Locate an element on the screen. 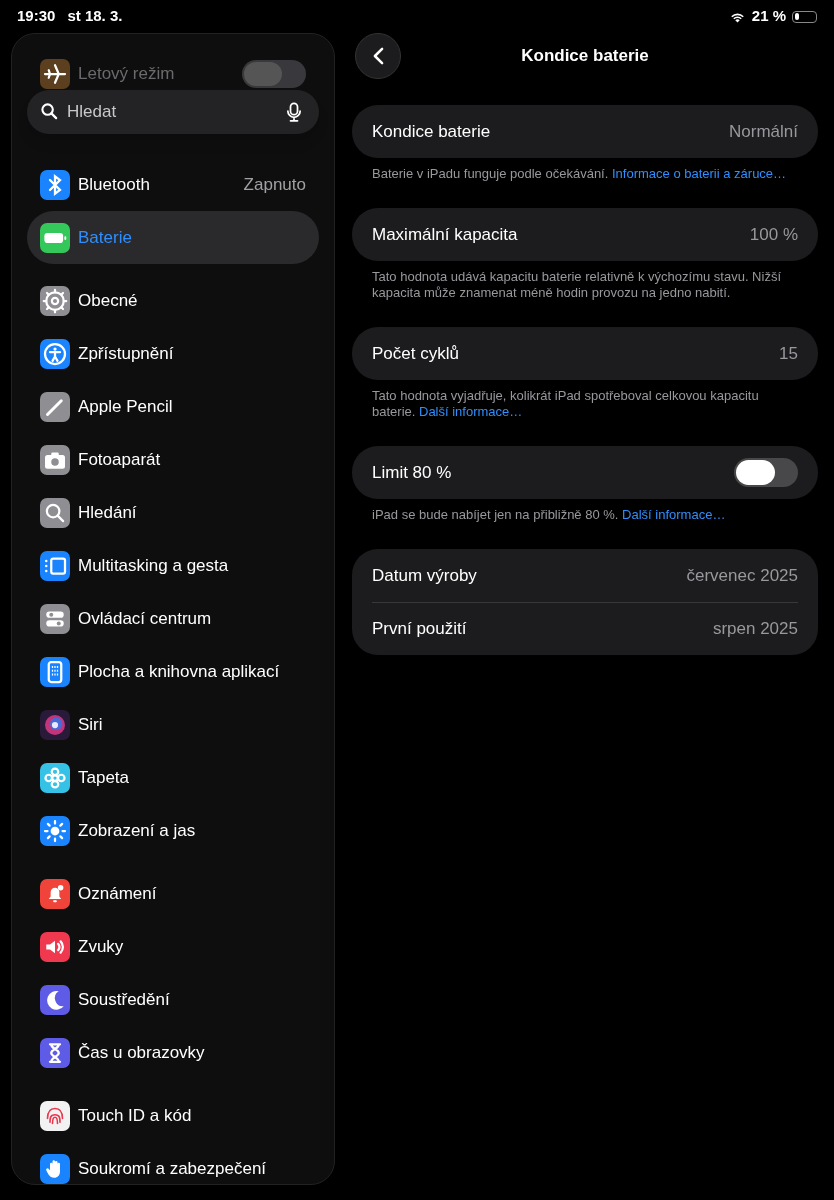  sidebar-item: Tapeta is located at coordinates (173, 777).